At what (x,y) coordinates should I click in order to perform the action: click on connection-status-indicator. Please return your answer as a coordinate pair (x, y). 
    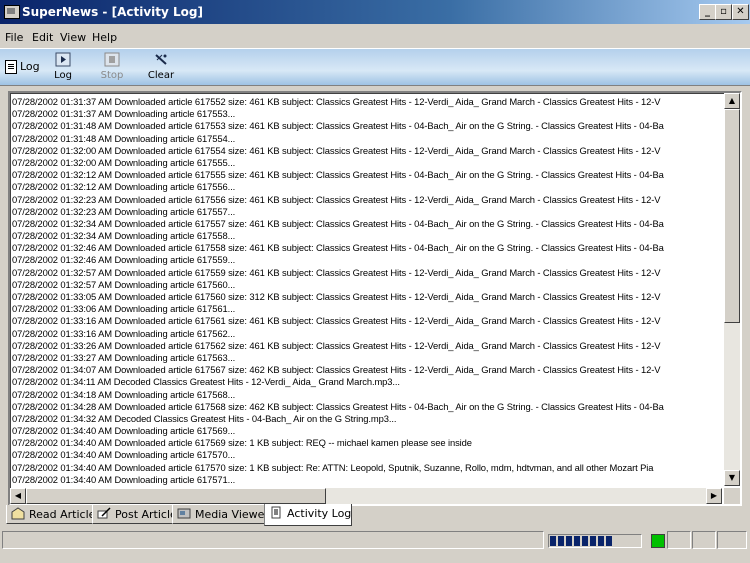
    Looking at the image, I should click on (658, 541).